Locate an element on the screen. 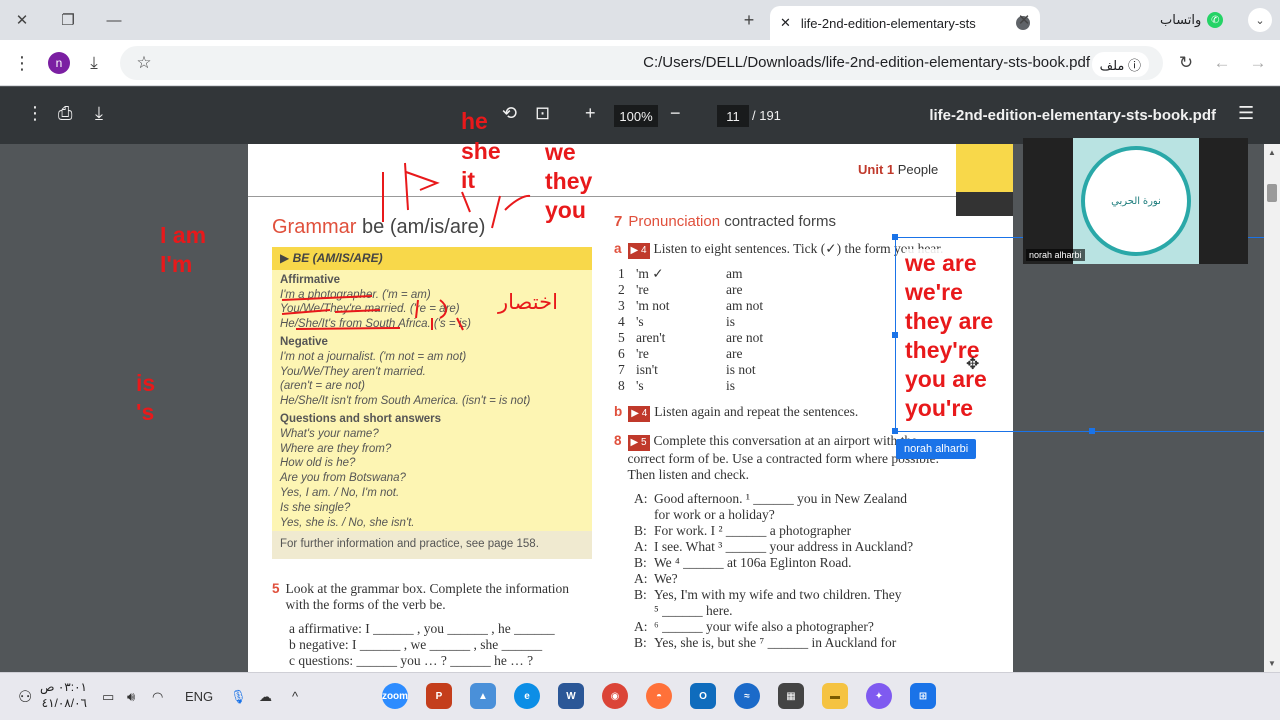  battery-icon: ▭ is located at coordinates (108, 697).